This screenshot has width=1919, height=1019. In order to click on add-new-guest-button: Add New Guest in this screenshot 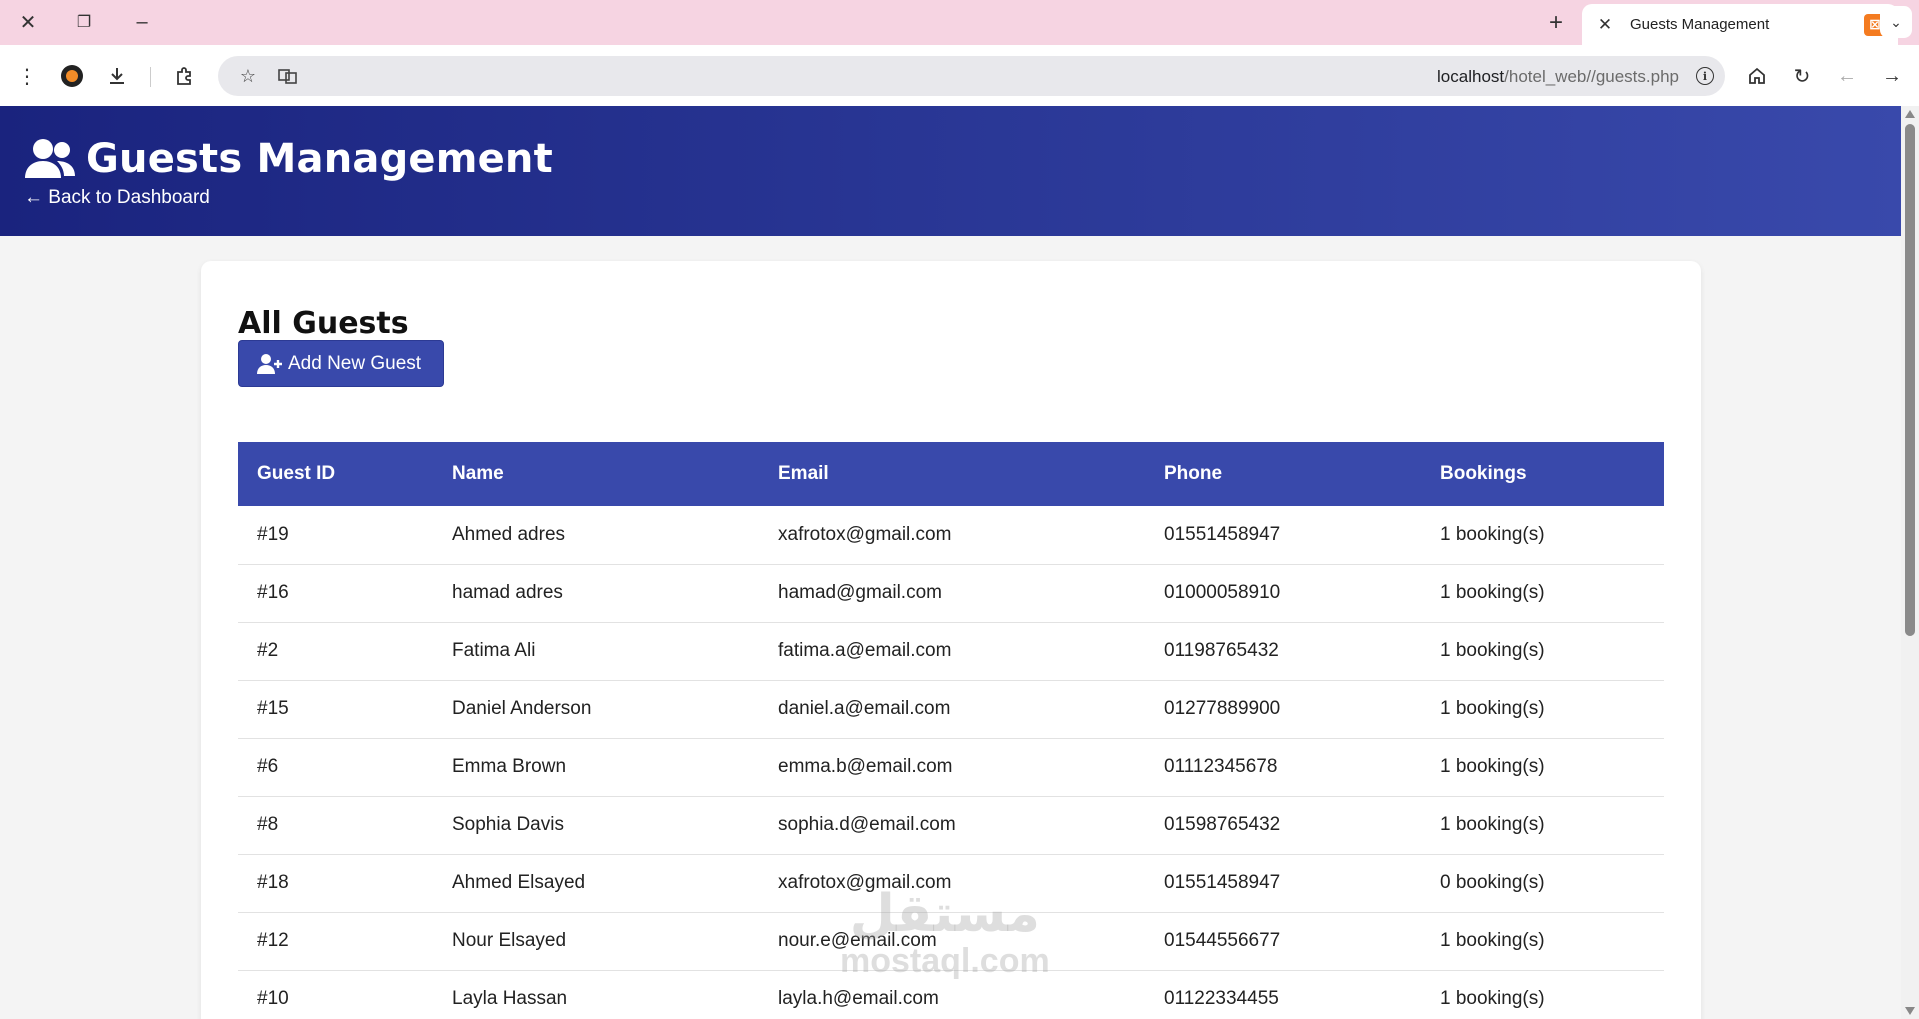, I will do `click(341, 363)`.